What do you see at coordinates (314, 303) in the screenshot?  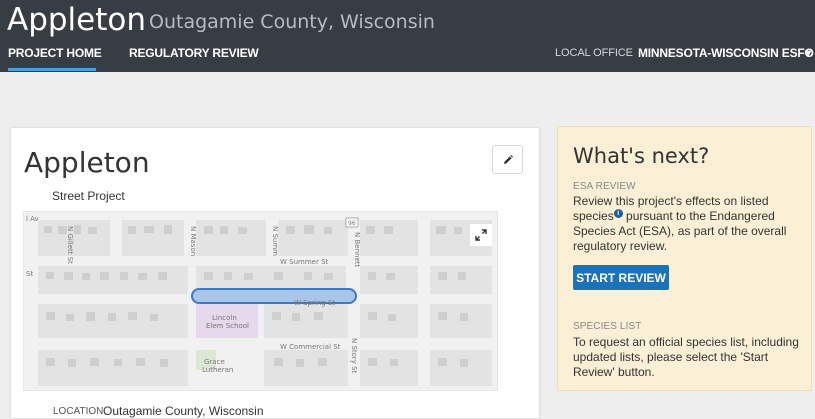 I see `map-label-spring: W Spring St` at bounding box center [314, 303].